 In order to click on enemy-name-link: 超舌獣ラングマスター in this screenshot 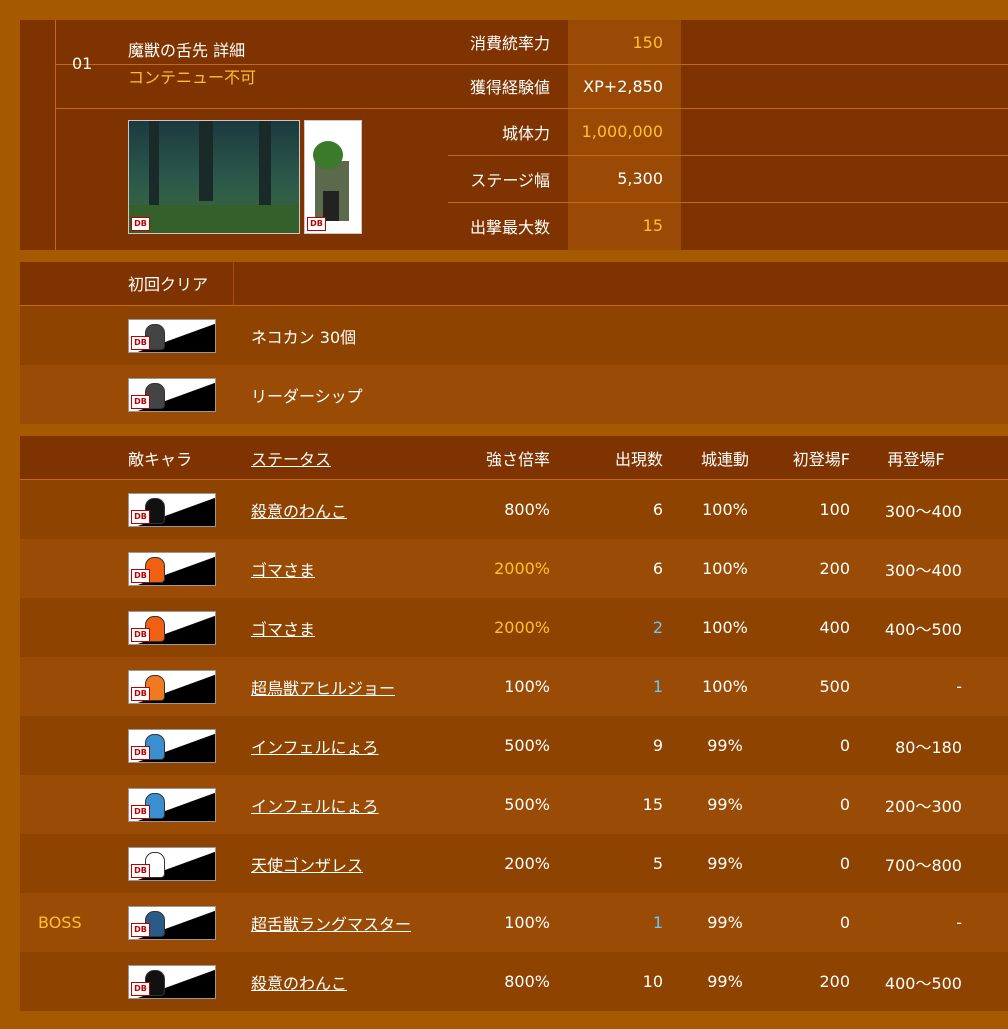, I will do `click(331, 922)`.